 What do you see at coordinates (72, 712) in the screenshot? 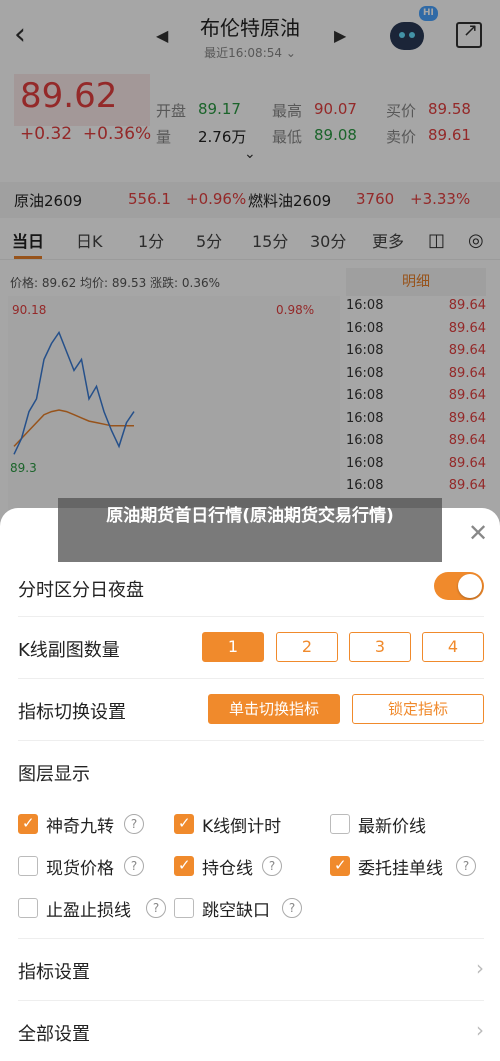
I see `indicator-switch-label: 指标切换设置` at bounding box center [72, 712].